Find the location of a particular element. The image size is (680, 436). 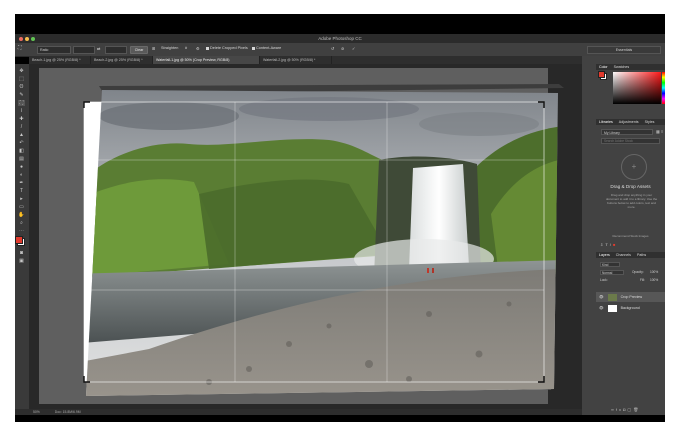

move-tool-icon: ✥ is located at coordinates (21, 71).